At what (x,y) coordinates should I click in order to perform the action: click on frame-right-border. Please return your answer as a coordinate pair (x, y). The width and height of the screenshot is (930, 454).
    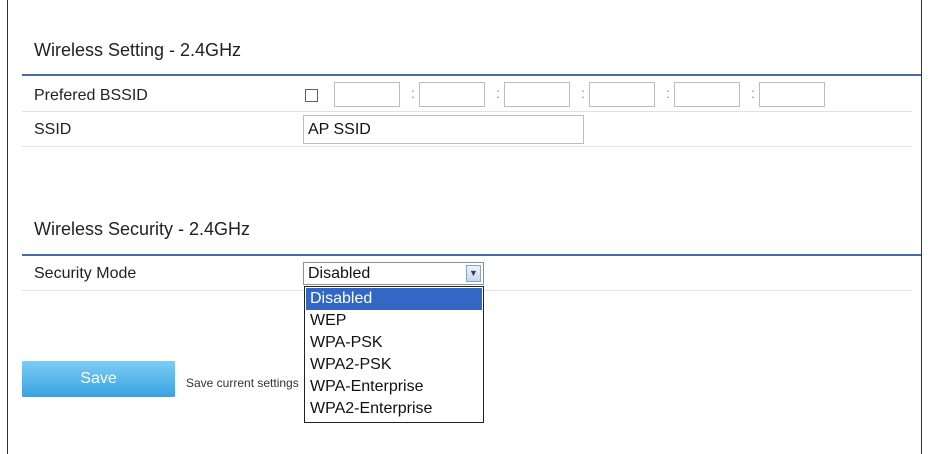
    Looking at the image, I should click on (921, 227).